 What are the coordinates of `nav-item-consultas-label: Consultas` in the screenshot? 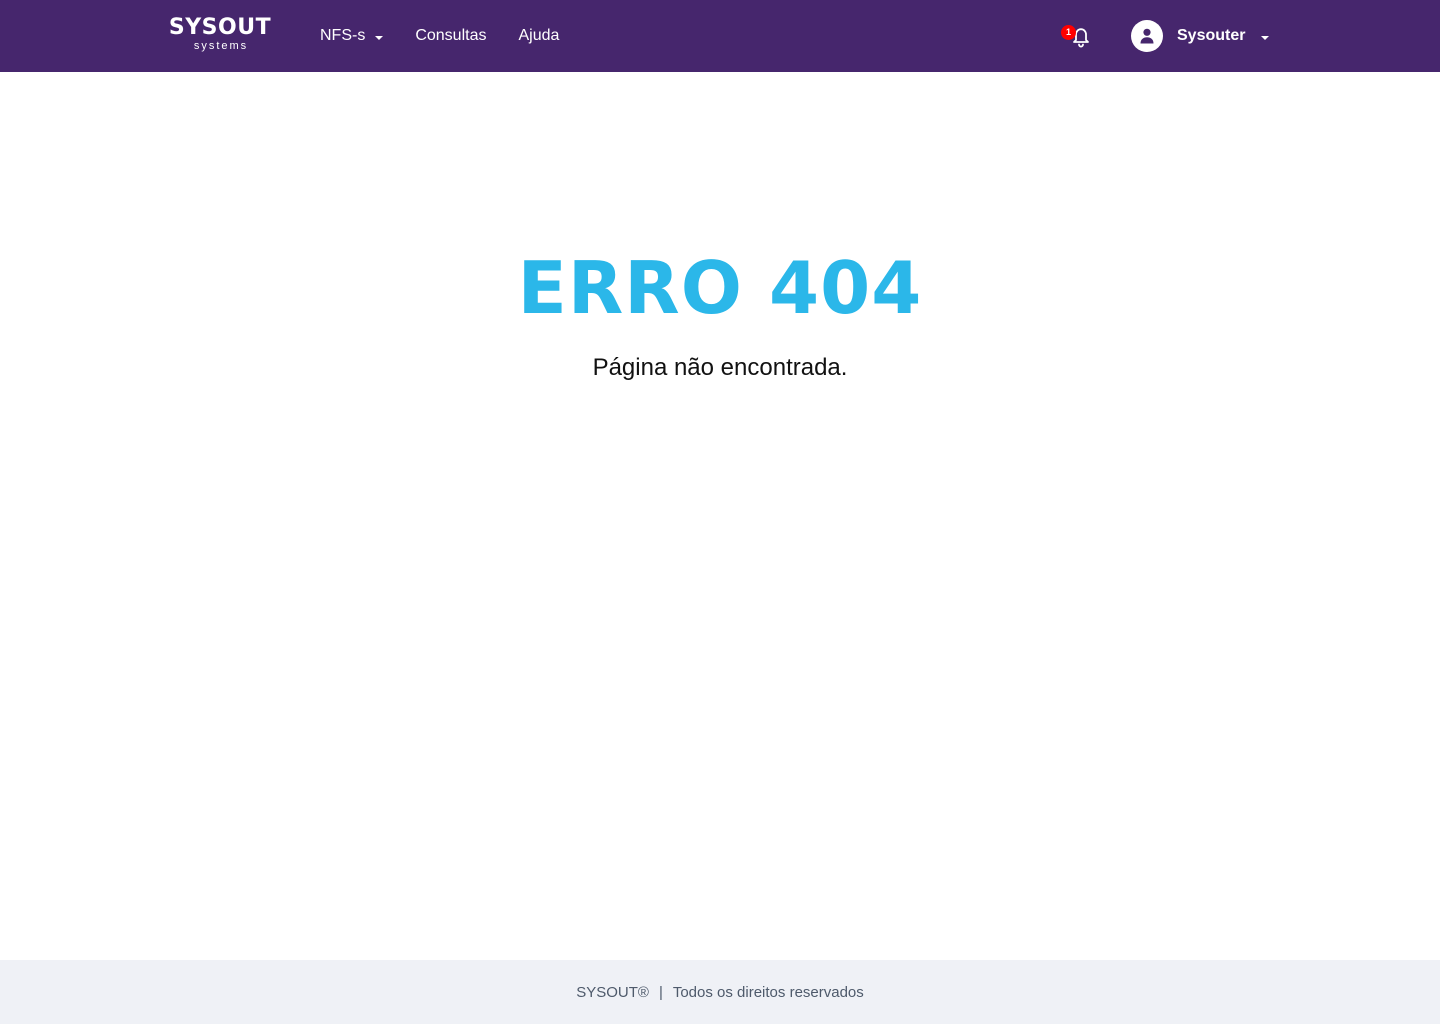 It's located at (451, 35).